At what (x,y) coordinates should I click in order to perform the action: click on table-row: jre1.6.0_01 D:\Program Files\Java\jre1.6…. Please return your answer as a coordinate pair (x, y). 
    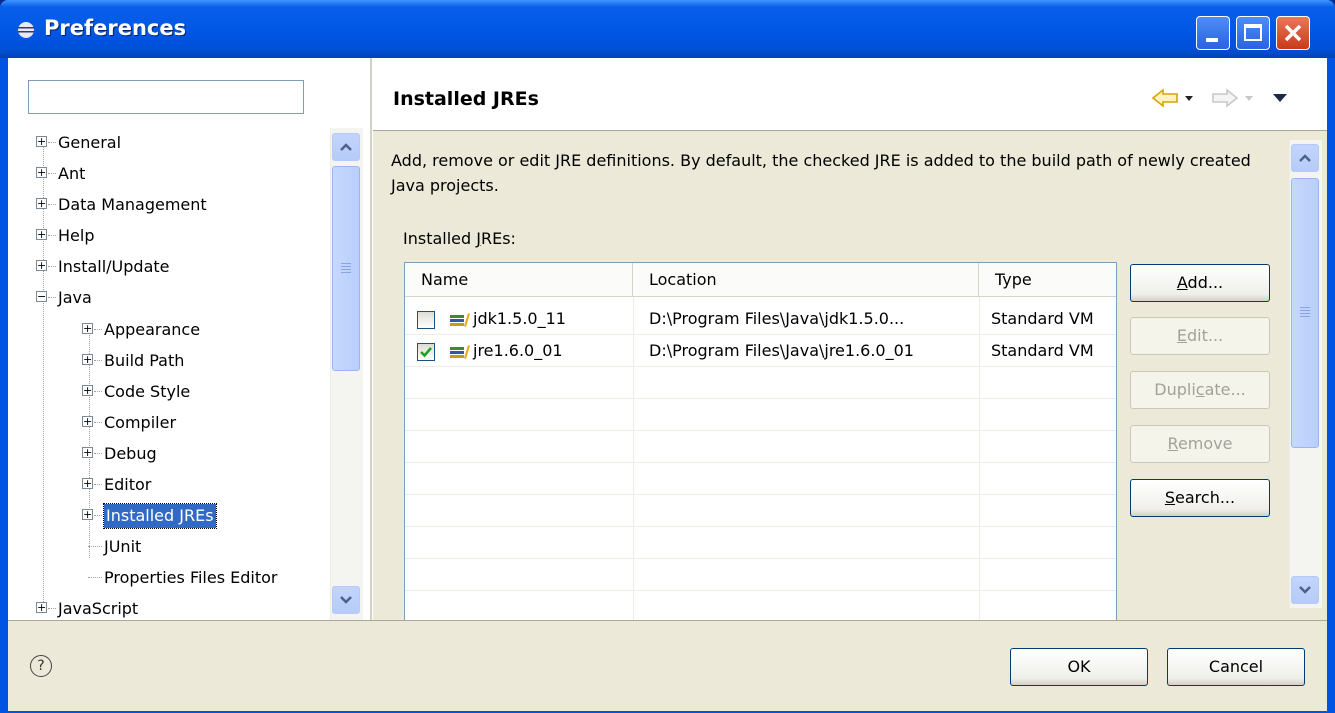
    Looking at the image, I should click on (760, 351).